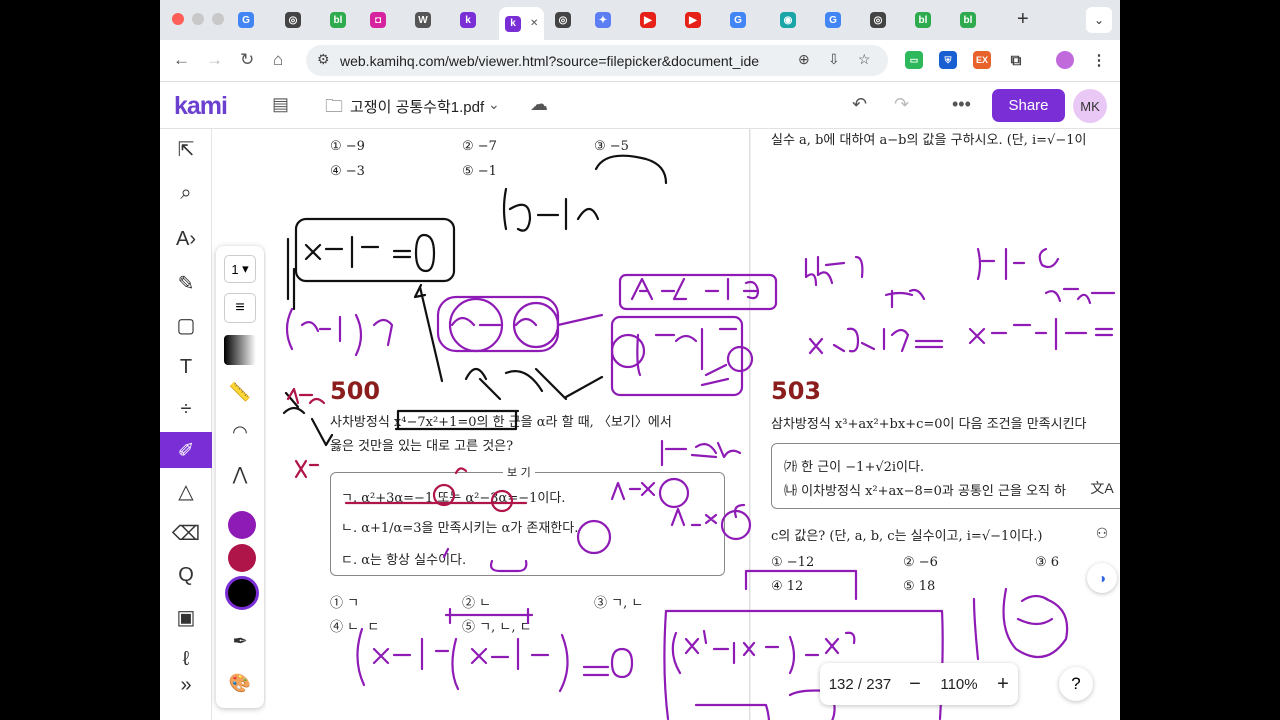 The width and height of the screenshot is (1280, 720). I want to click on more-options-icon: •••, so click(961, 104).